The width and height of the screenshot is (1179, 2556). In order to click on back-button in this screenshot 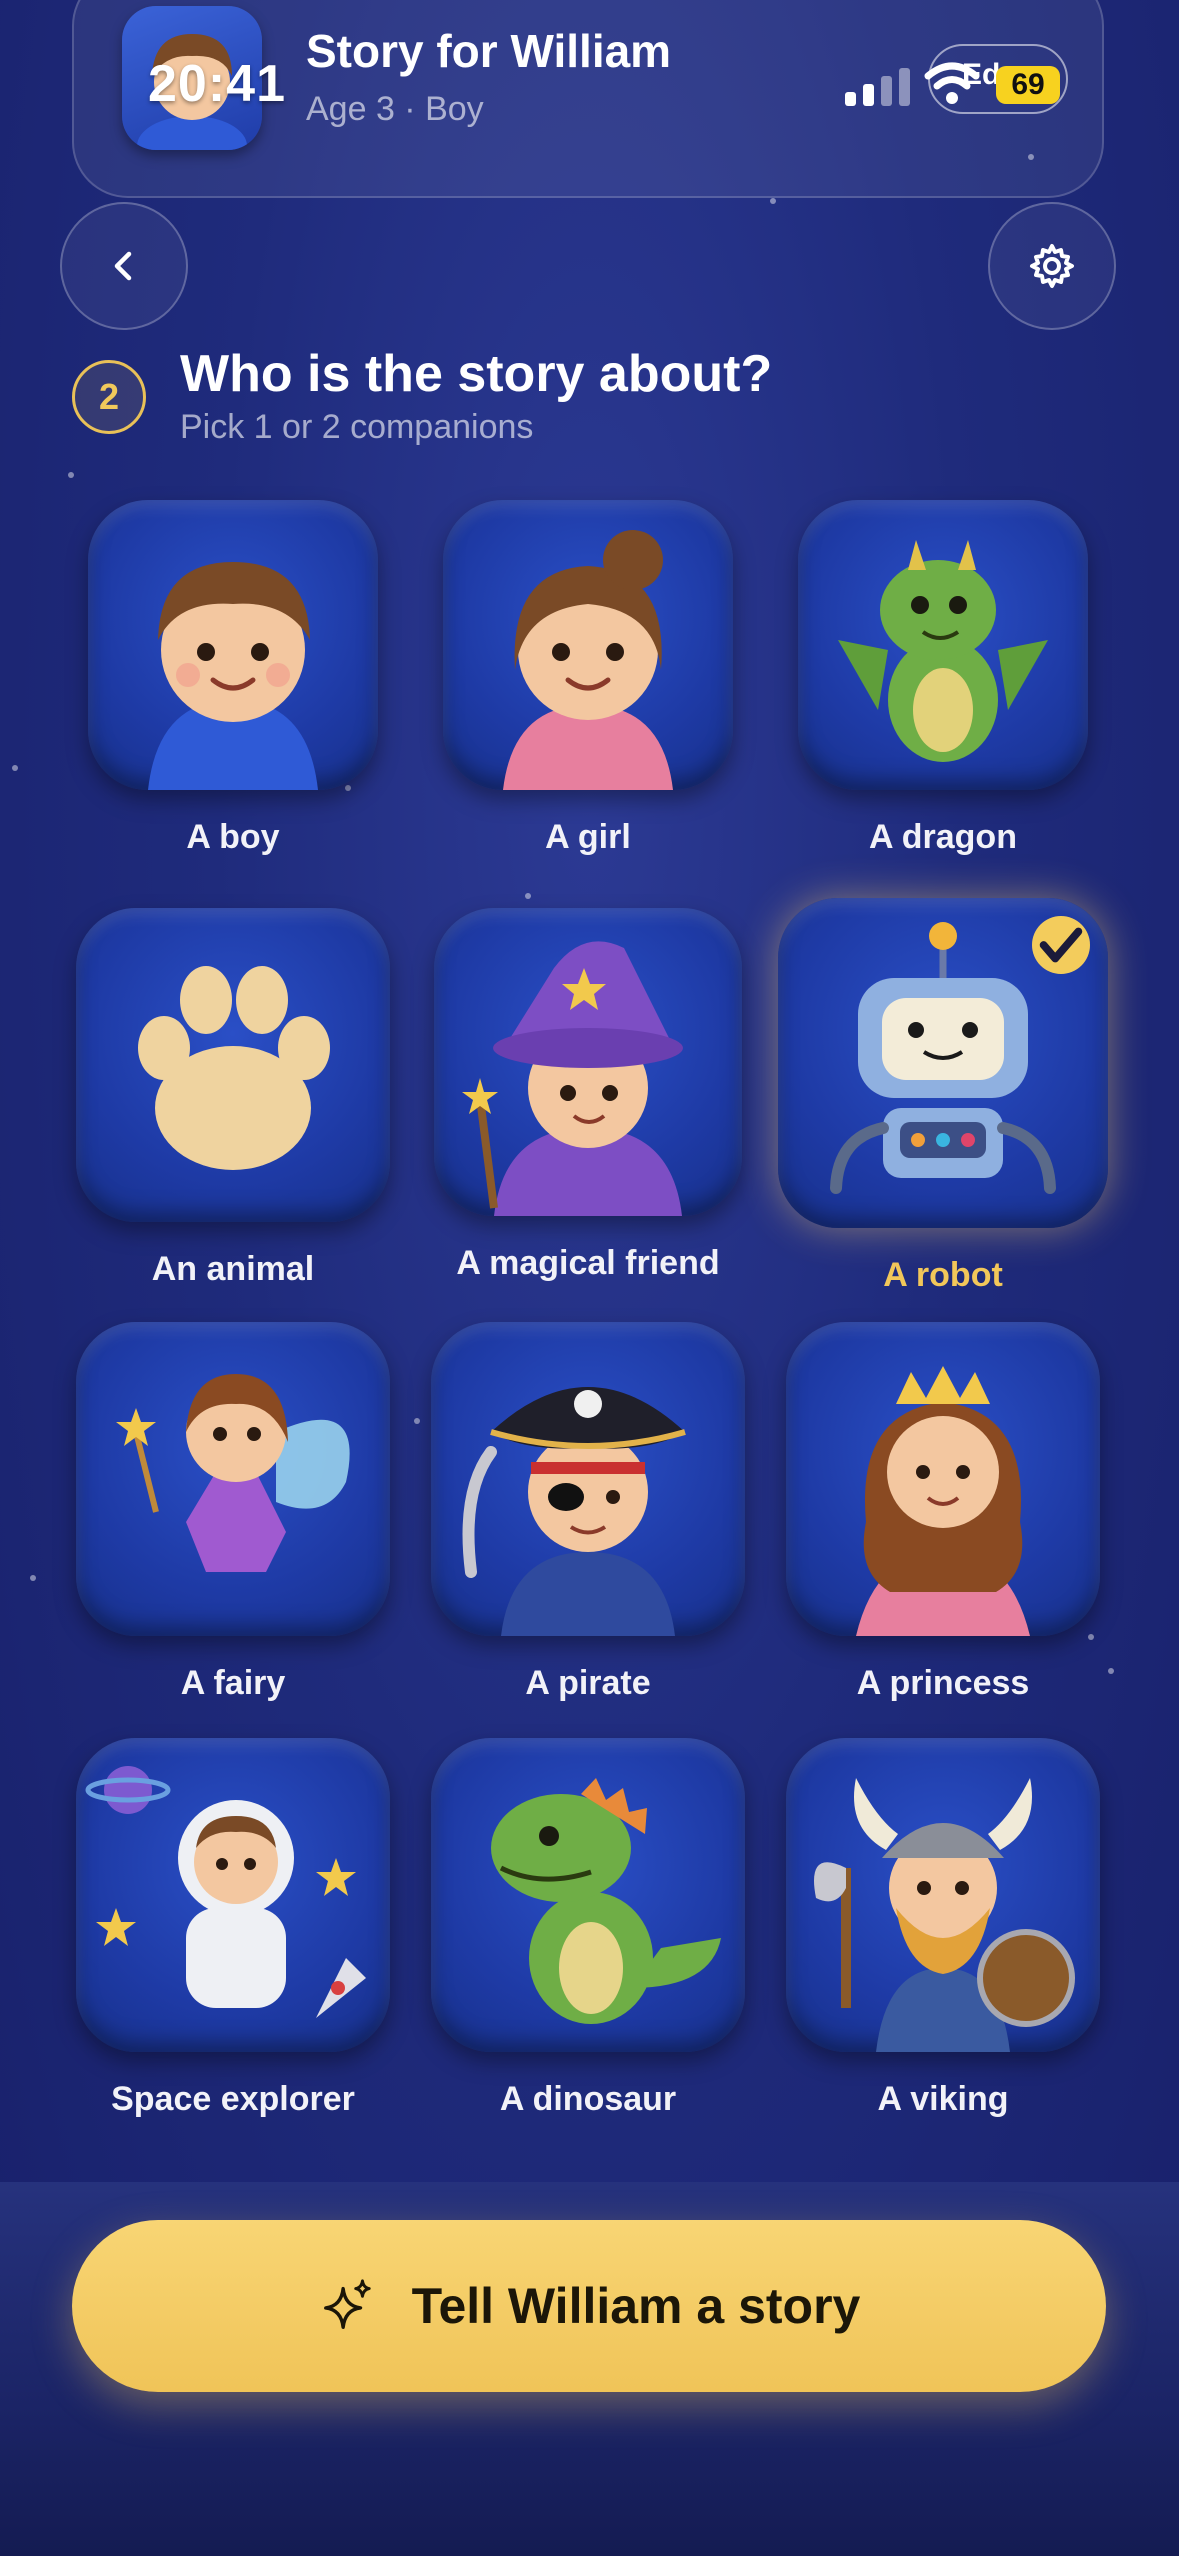, I will do `click(124, 266)`.